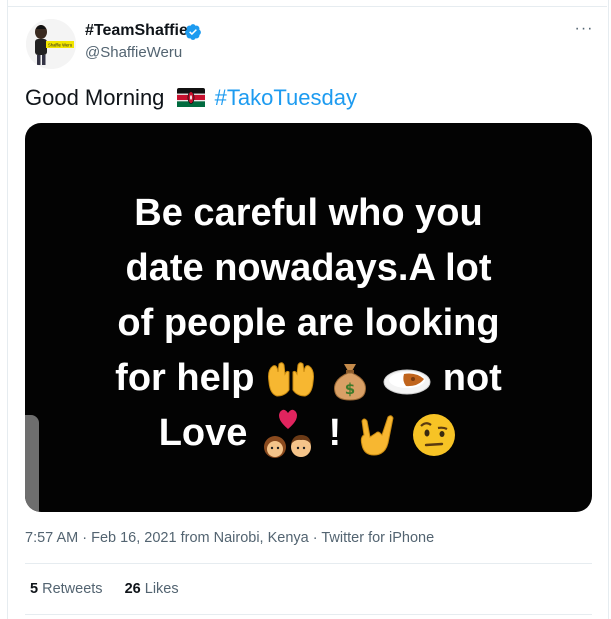 The height and width of the screenshot is (619, 611). I want to click on avatar: Shaffie Weru, so click(51, 44).